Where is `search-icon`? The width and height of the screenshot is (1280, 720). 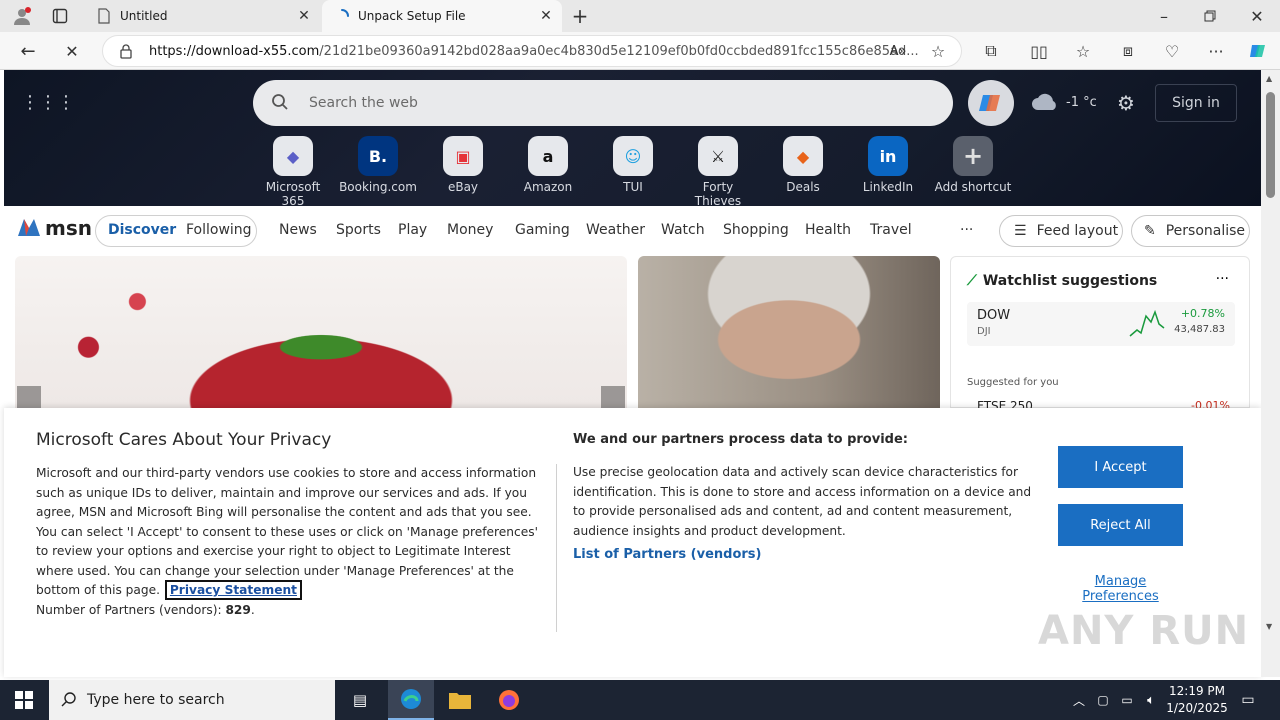
search-icon is located at coordinates (69, 701).